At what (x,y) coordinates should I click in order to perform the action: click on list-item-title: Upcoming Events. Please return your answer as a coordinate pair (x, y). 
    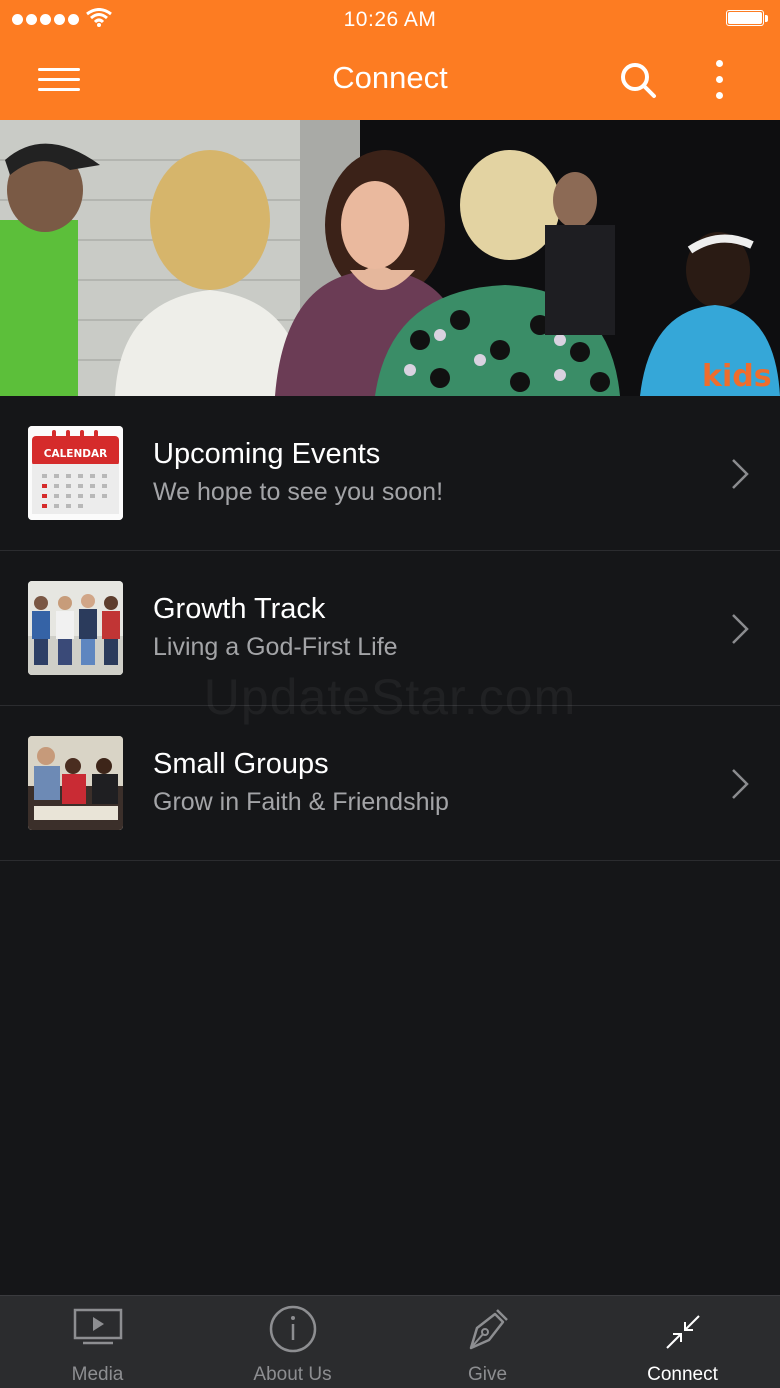
    Looking at the image, I should click on (267, 454).